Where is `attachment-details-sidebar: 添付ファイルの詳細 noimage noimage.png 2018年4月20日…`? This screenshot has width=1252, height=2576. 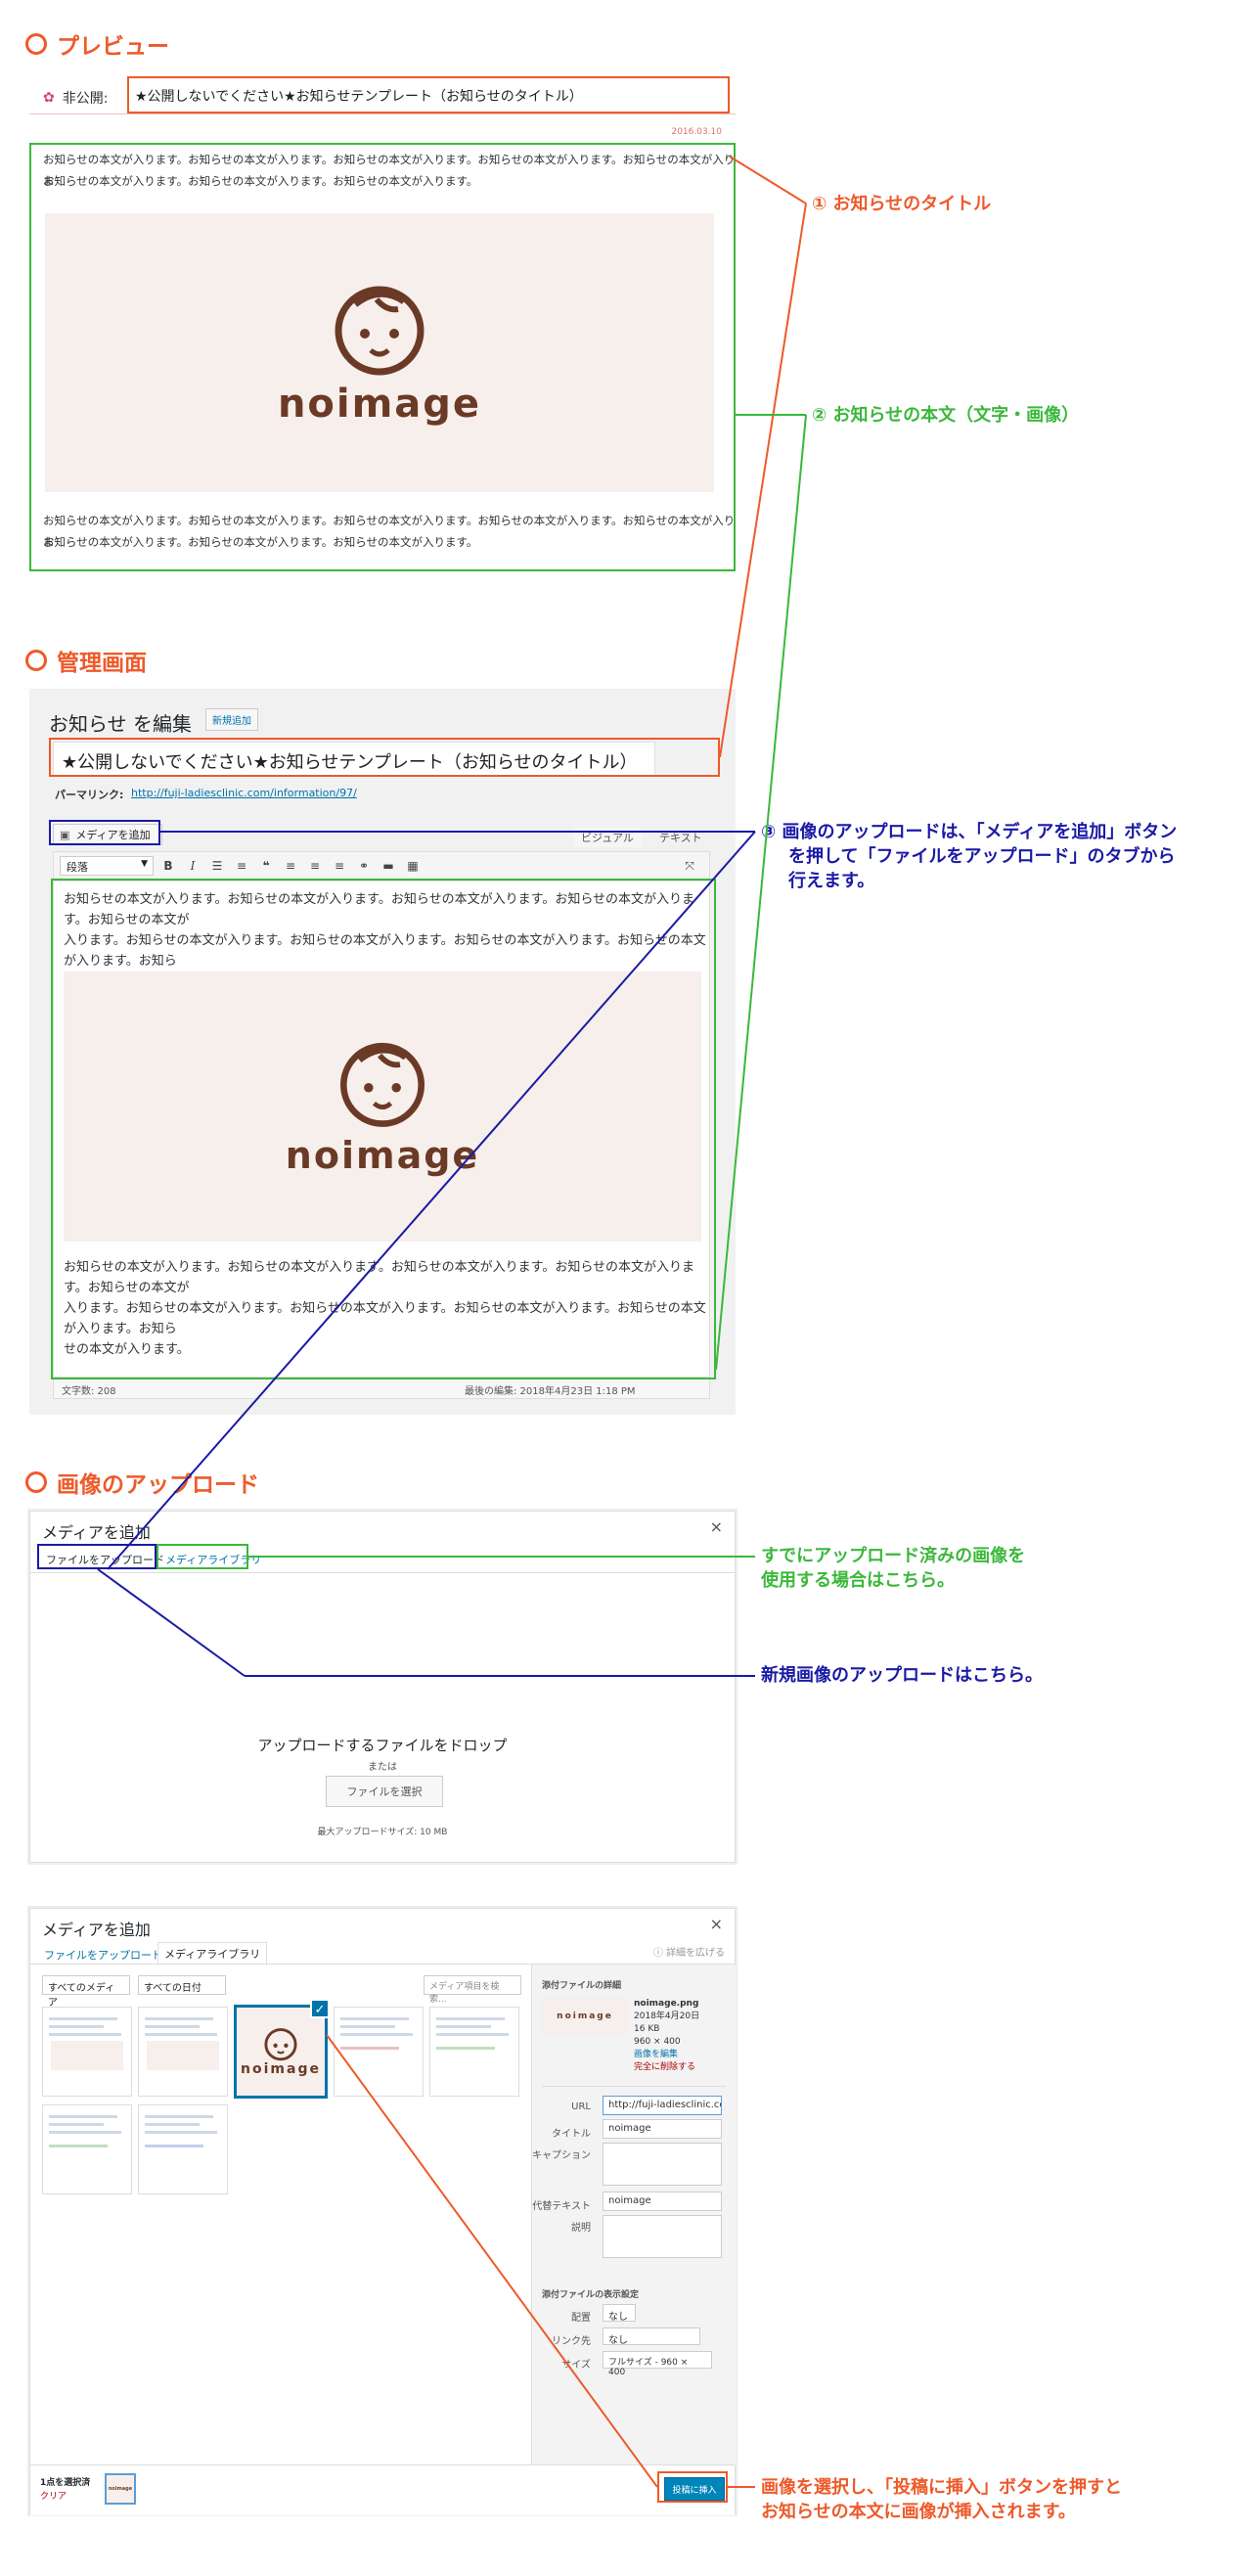
attachment-details-sidebar: 添付ファイルの詳細 noimage noimage.png 2018年4月20日… is located at coordinates (633, 2215).